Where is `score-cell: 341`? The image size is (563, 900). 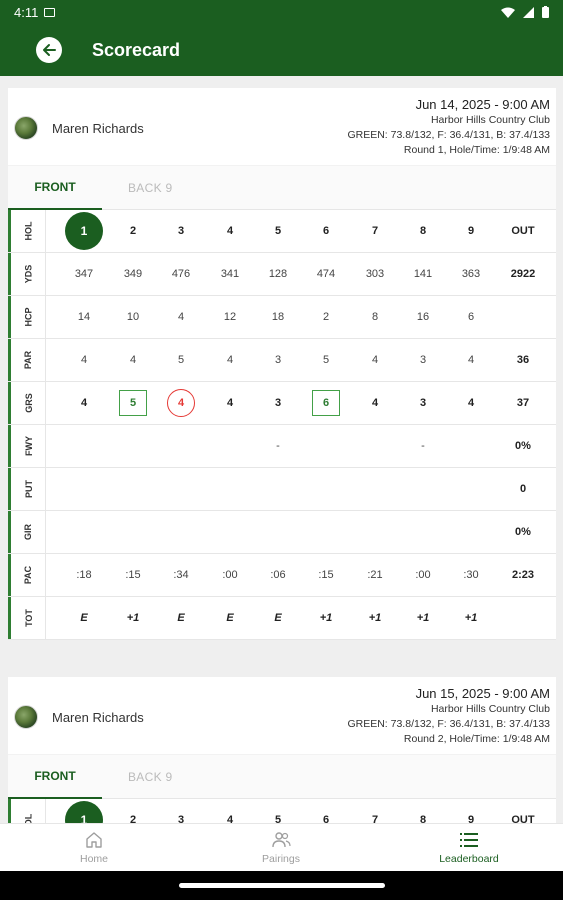 score-cell: 341 is located at coordinates (230, 274).